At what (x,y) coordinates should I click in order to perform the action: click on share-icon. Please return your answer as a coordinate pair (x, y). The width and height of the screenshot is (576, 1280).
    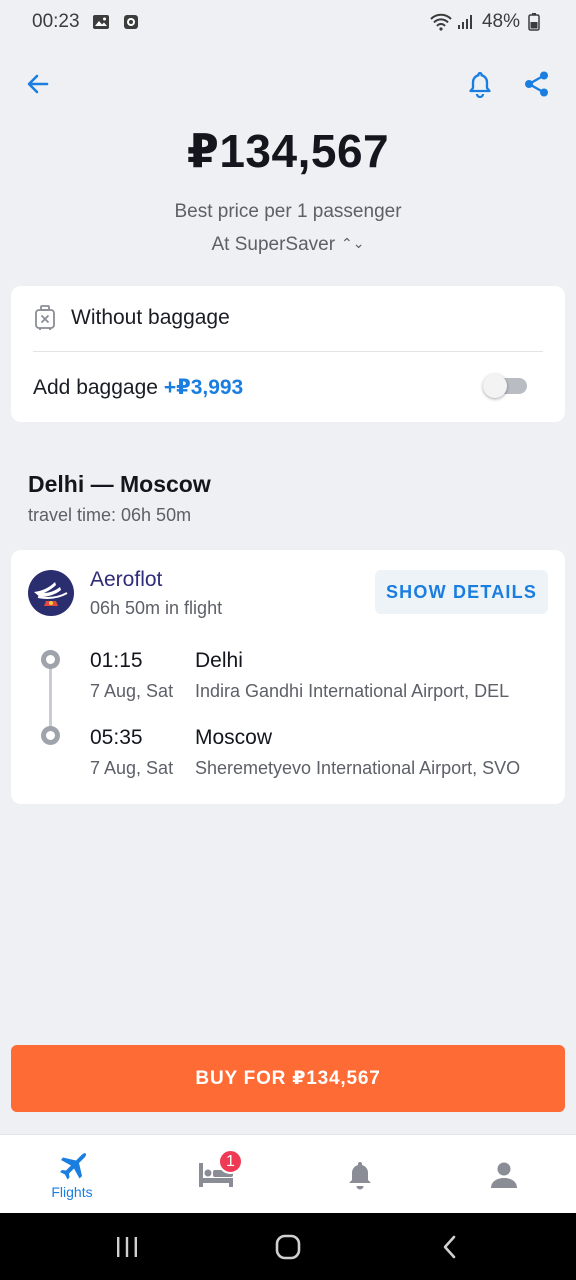
    Looking at the image, I should click on (536, 84).